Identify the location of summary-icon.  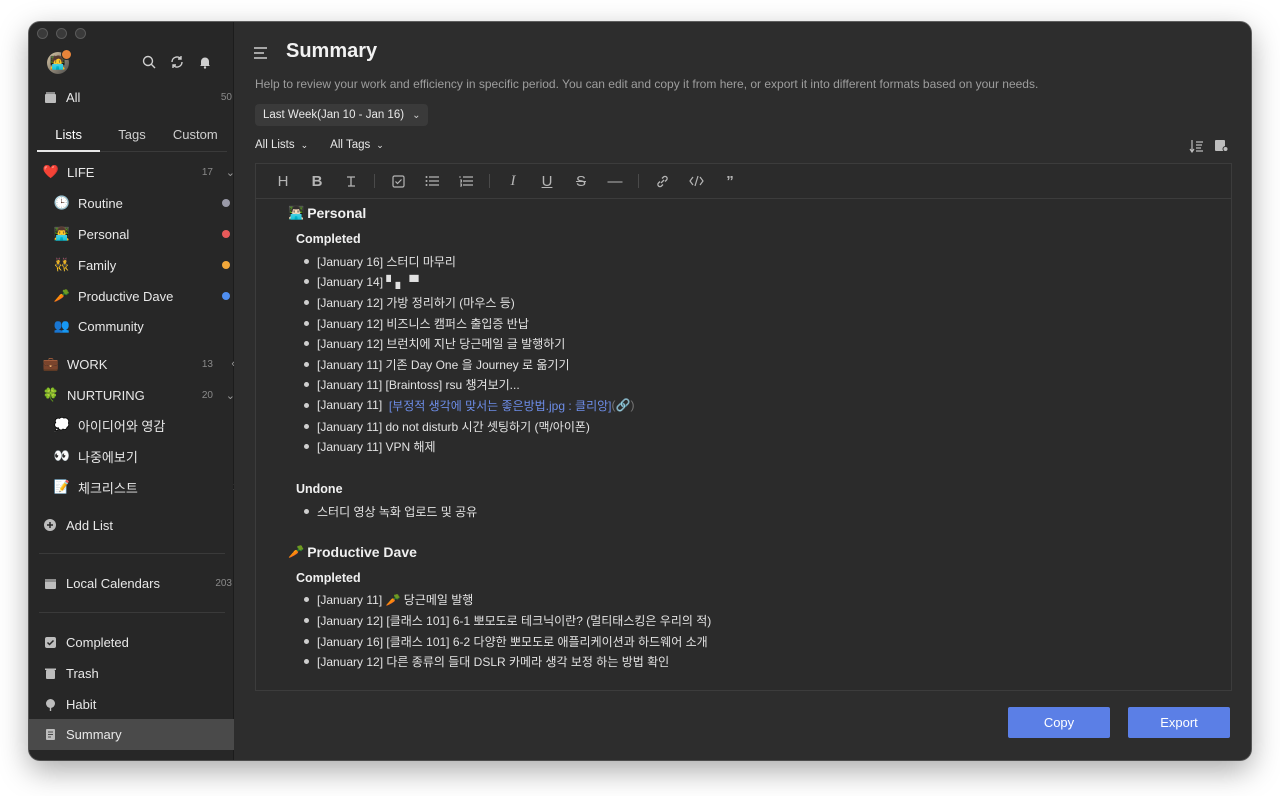
(50, 735).